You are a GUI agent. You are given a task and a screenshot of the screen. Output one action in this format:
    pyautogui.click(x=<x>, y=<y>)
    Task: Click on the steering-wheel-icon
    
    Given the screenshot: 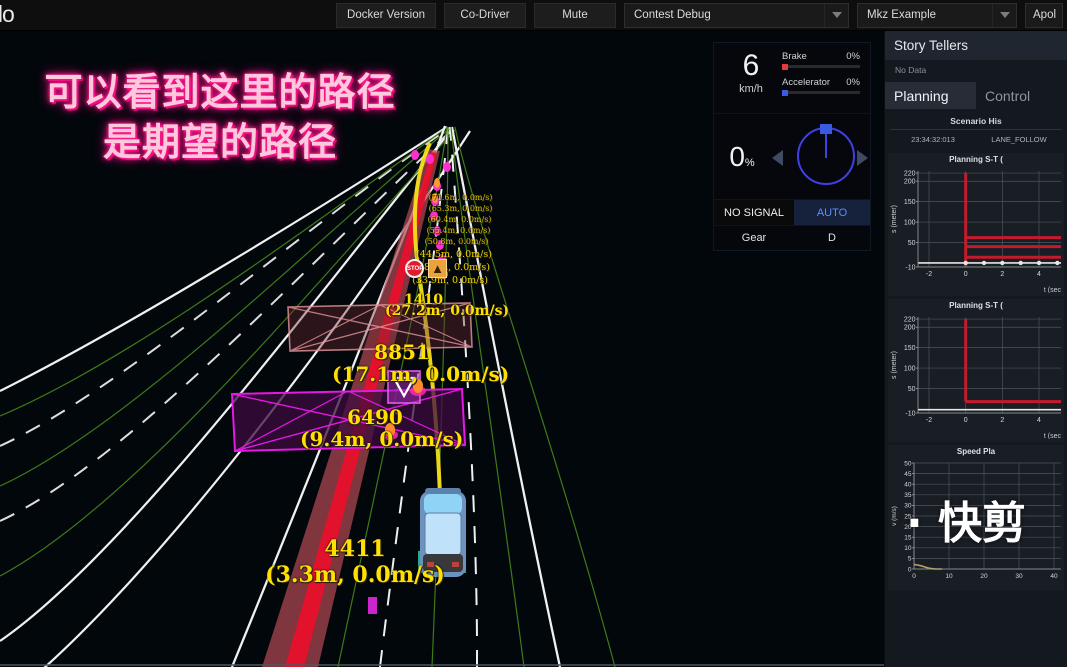 What is the action you would take?
    pyautogui.click(x=826, y=154)
    